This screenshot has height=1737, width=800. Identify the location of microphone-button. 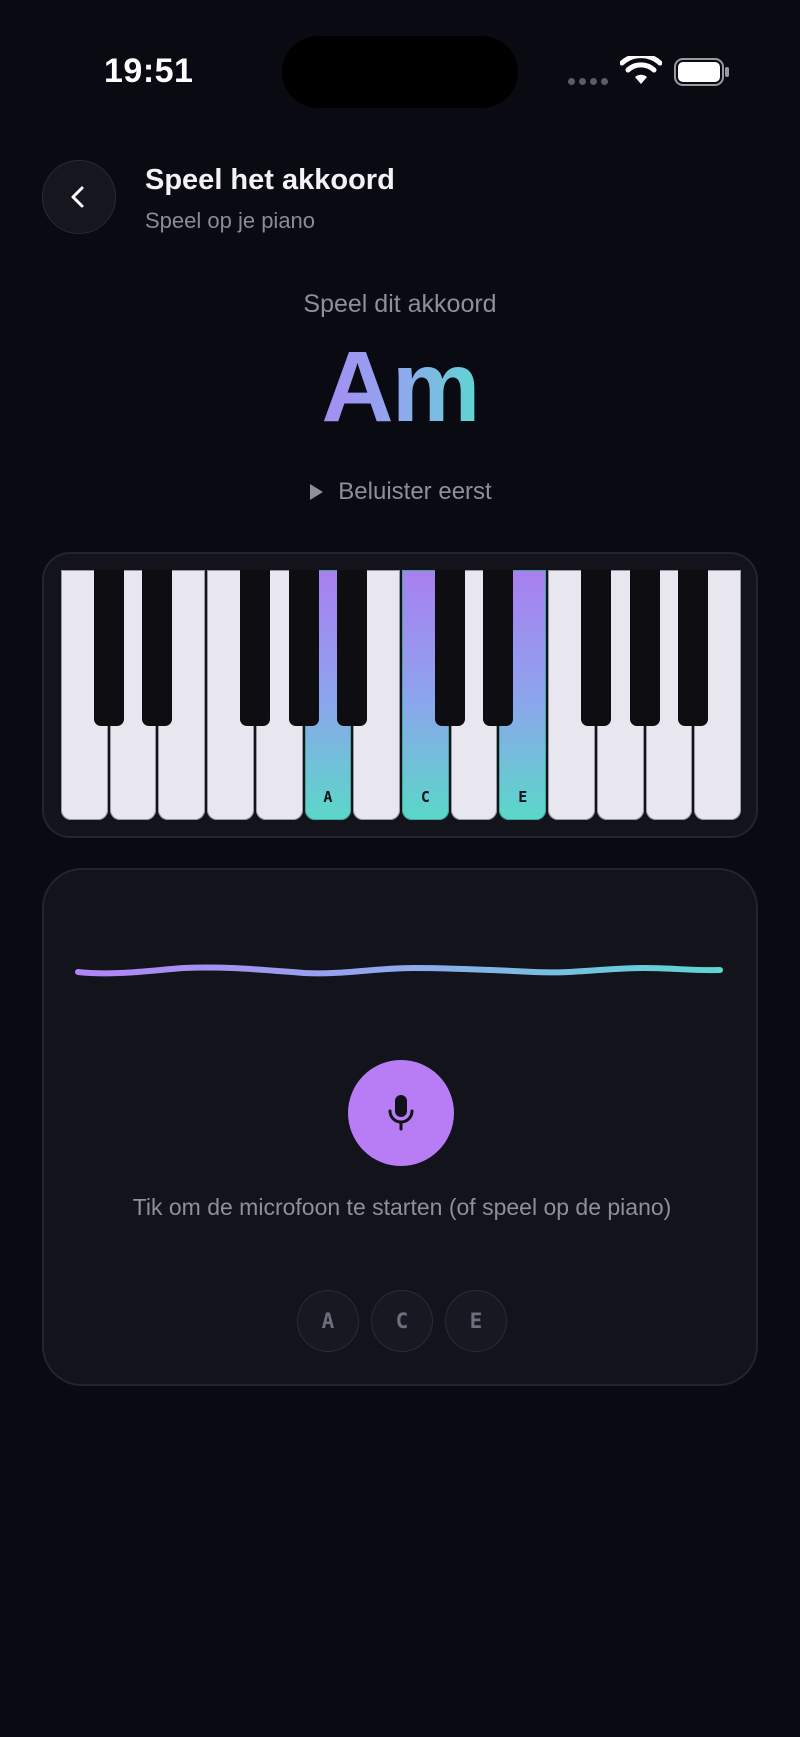
(401, 1113).